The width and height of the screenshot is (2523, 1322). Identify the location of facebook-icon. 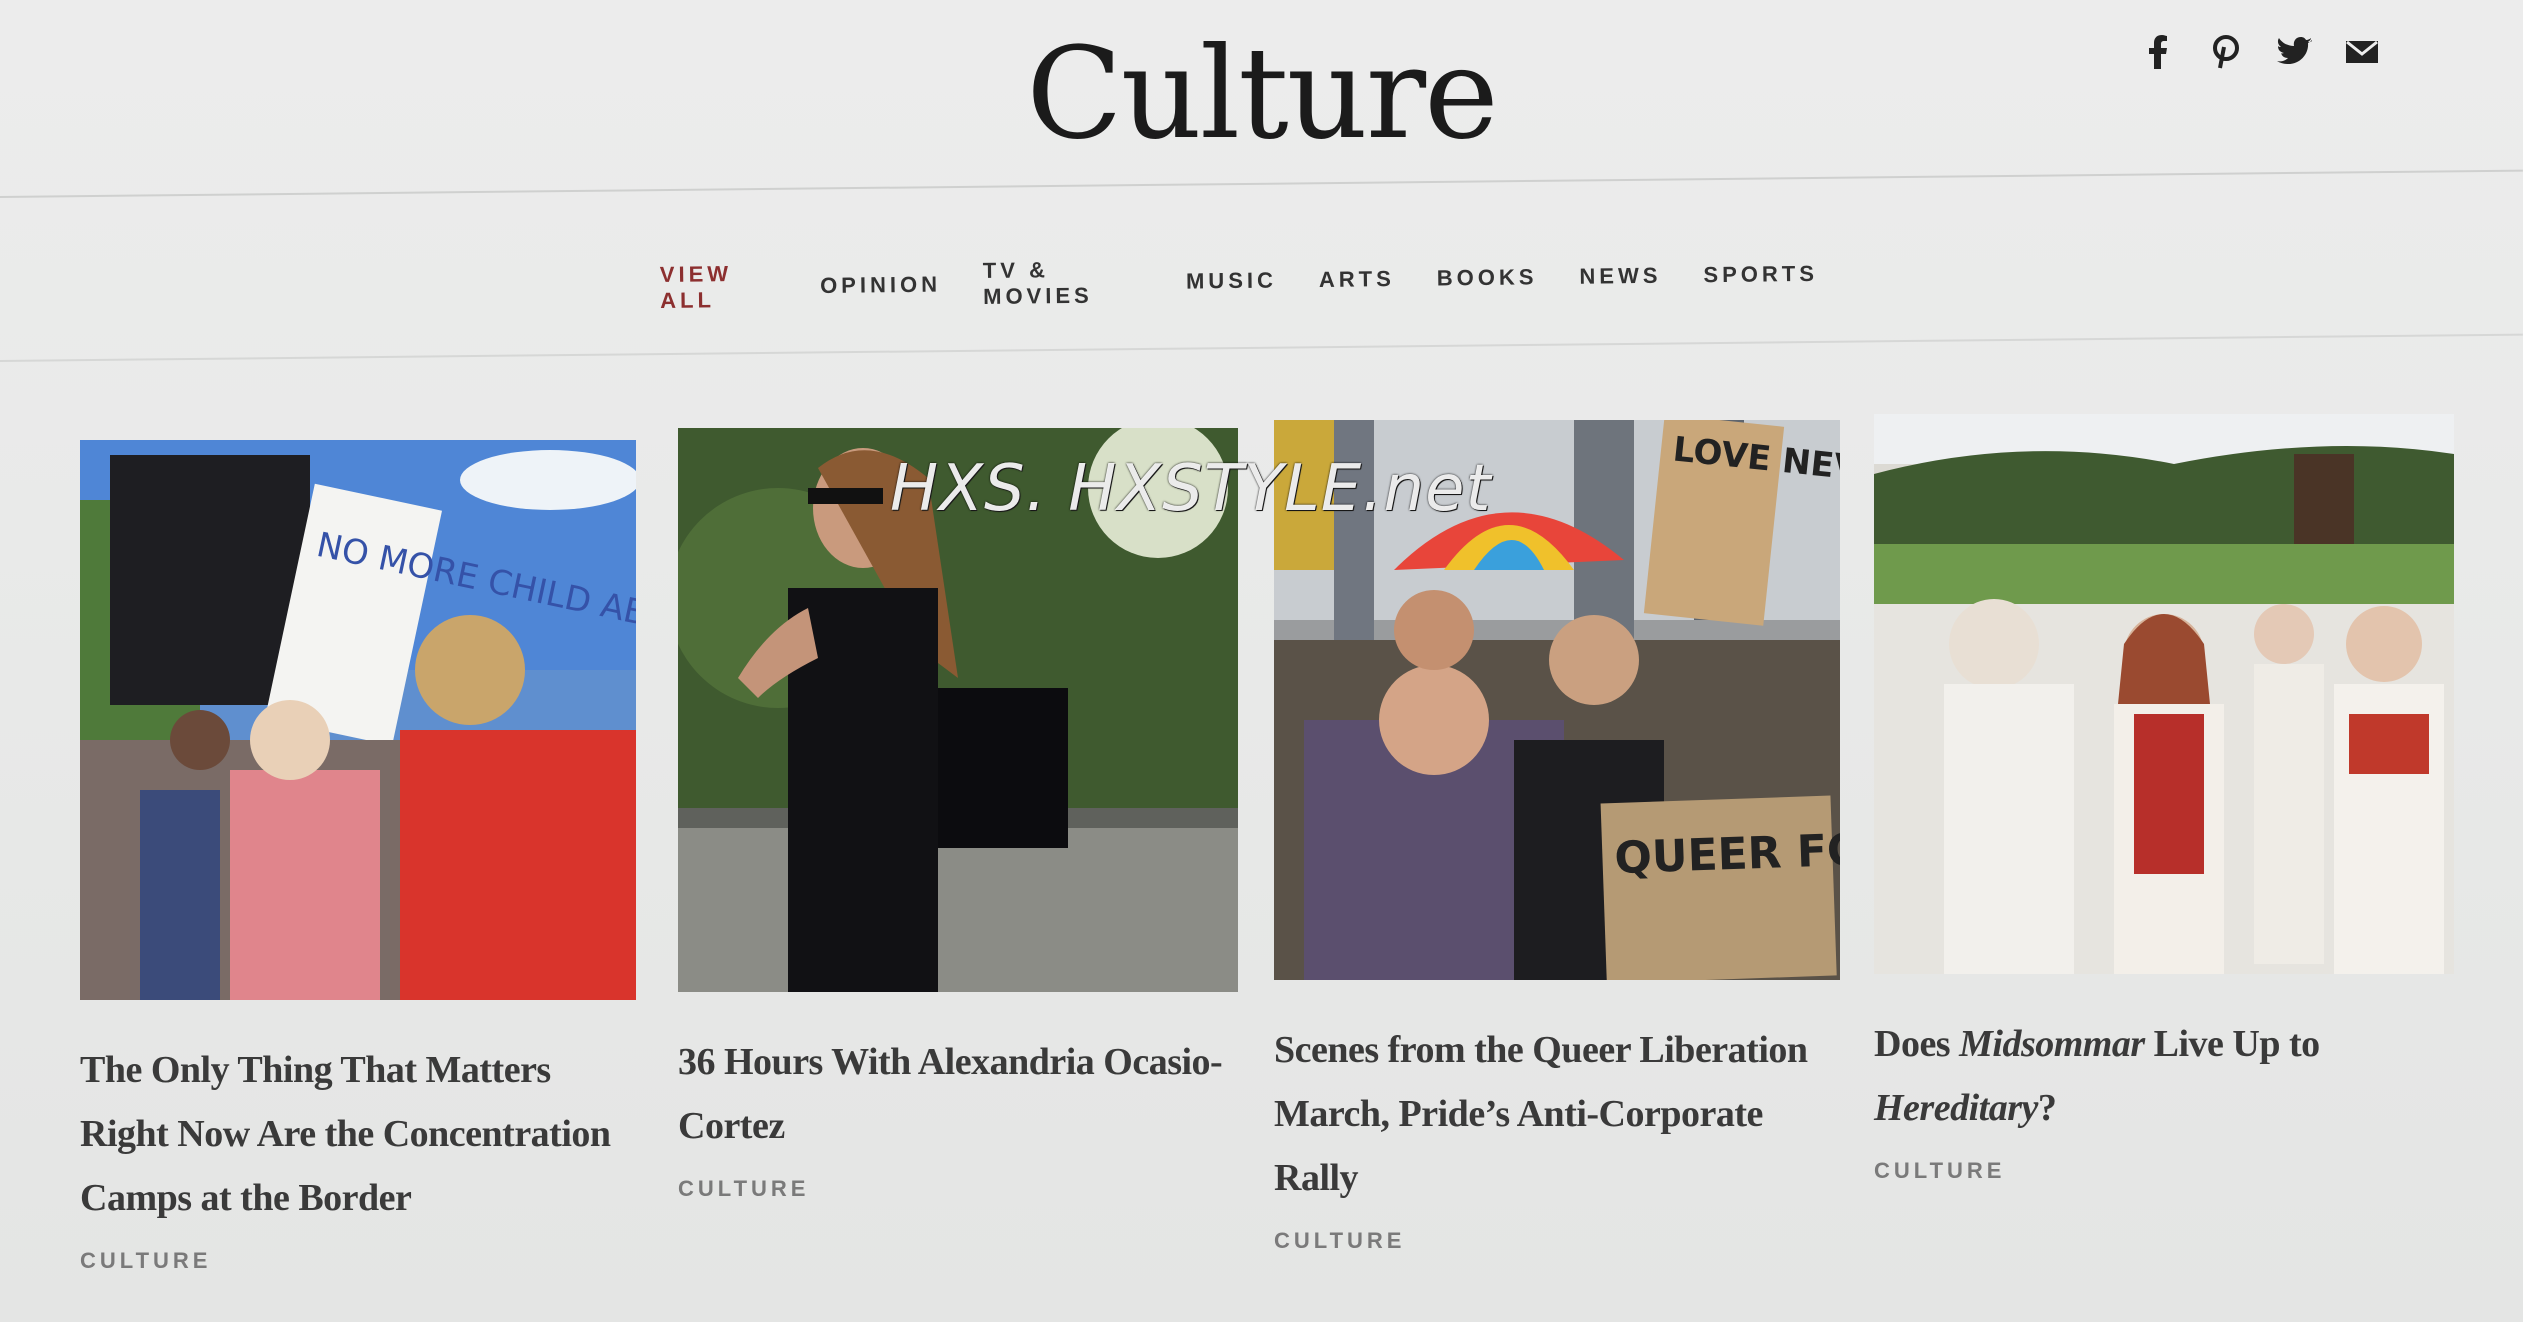
(2158, 52).